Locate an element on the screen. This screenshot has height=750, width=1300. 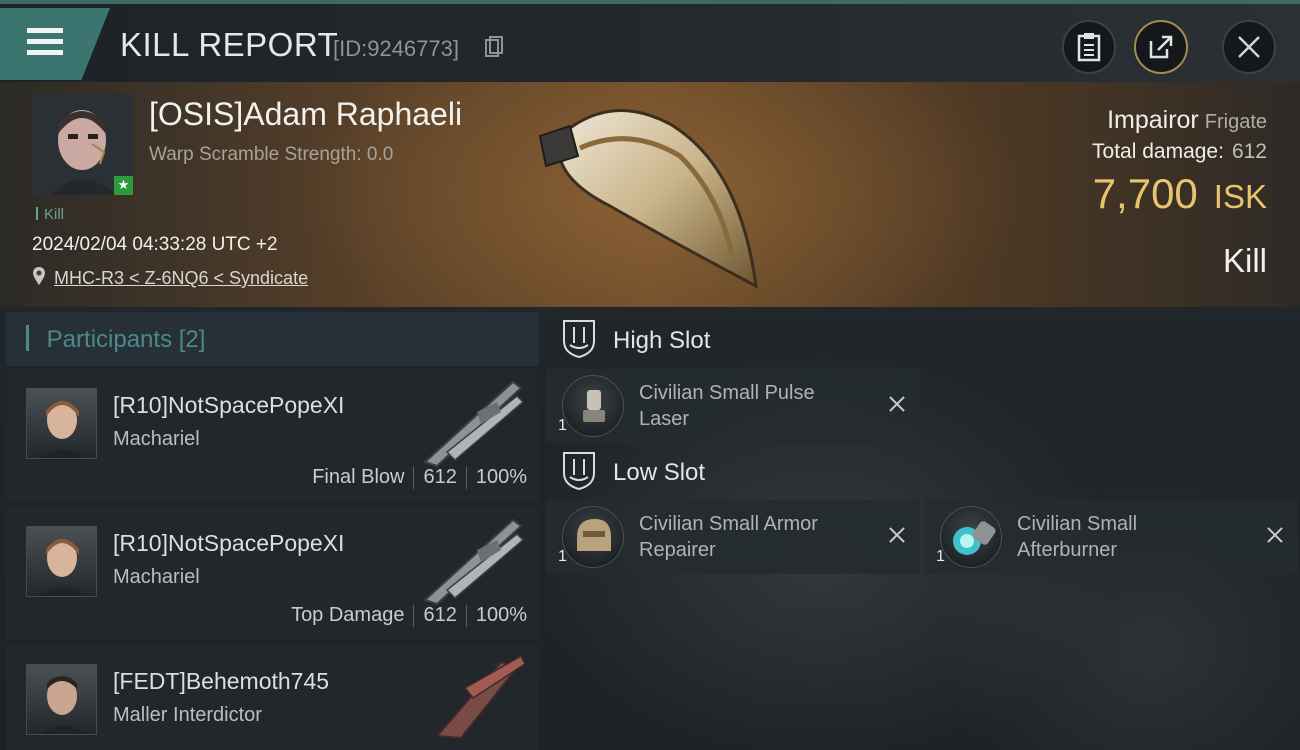
victim-ship-class: Frigate is located at coordinates (1235, 122).